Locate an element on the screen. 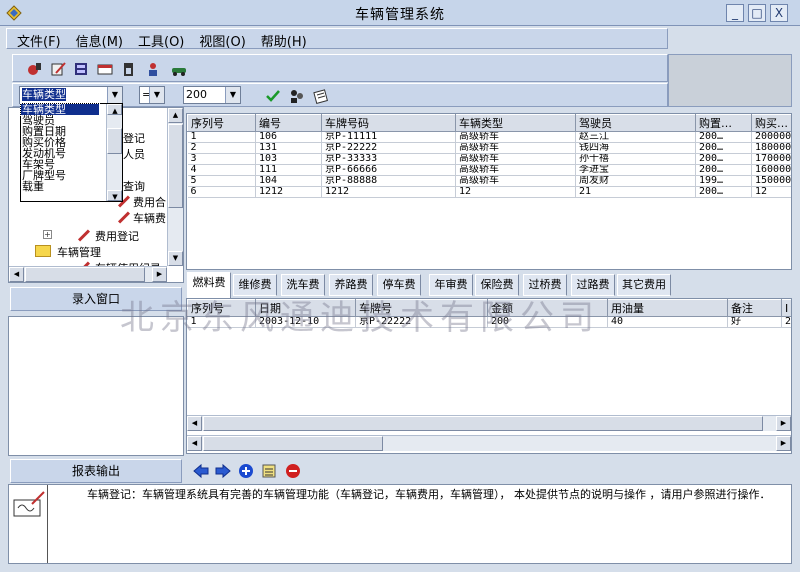 The image size is (800, 572). table-cell: 好 is located at coordinates (754, 322).